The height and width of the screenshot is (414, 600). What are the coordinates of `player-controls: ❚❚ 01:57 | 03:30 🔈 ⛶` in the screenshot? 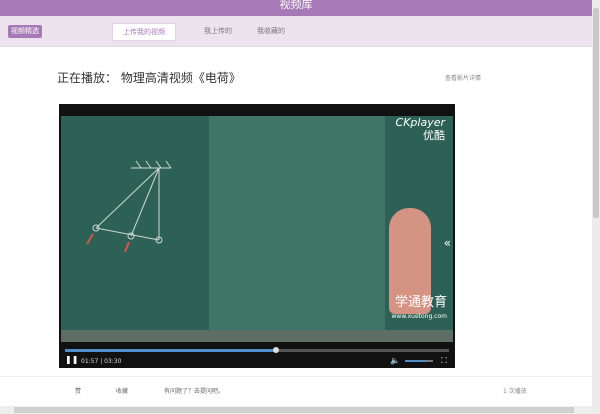 It's located at (257, 361).